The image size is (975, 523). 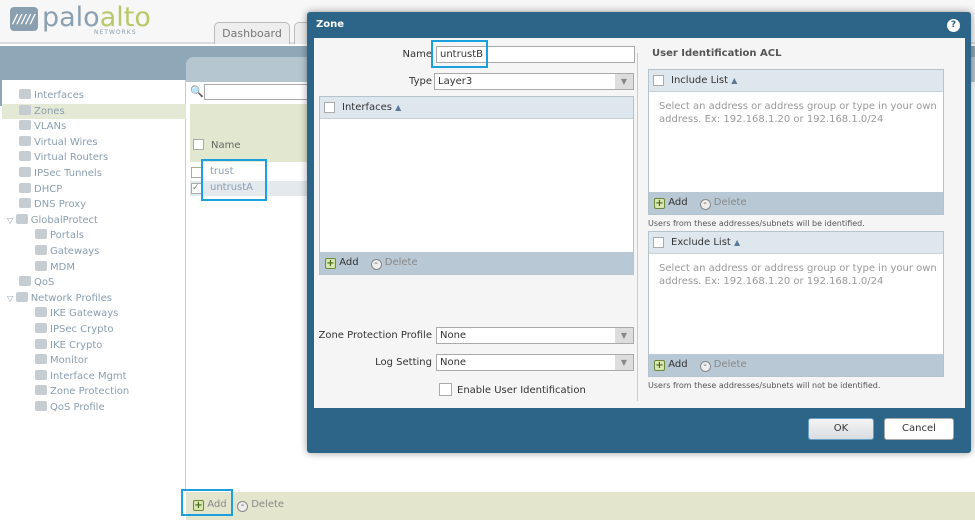 I want to click on sidebar-item-label: VLANs, so click(x=50, y=127).